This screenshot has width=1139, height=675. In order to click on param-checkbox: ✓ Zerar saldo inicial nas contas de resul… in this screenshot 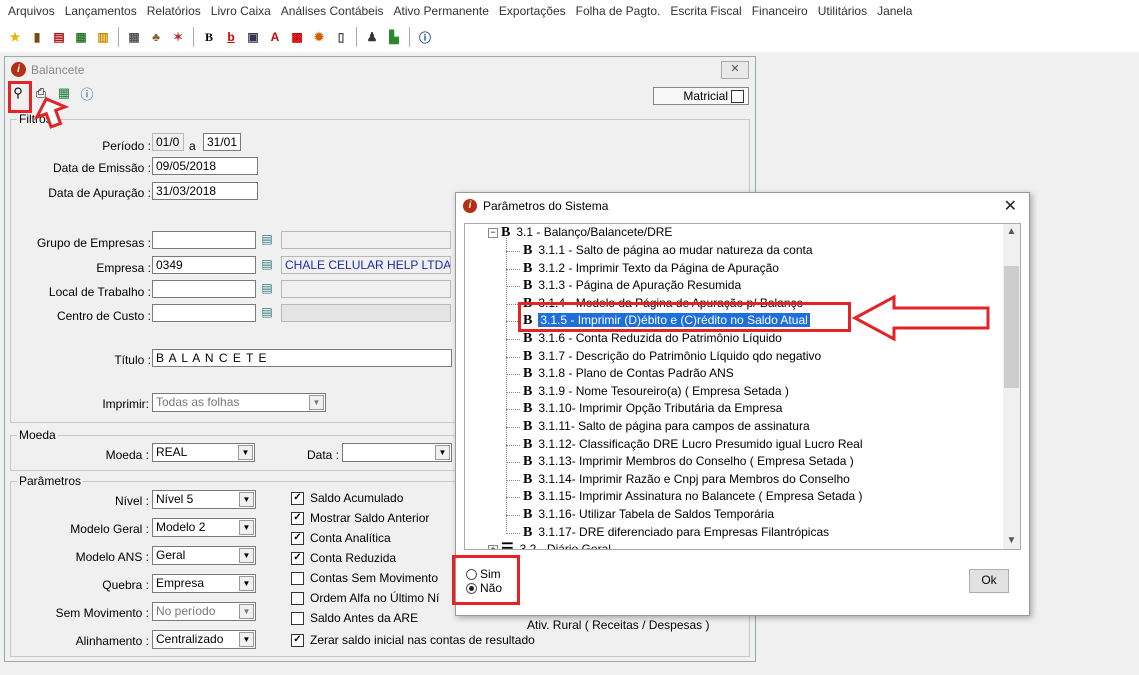, I will do `click(413, 640)`.